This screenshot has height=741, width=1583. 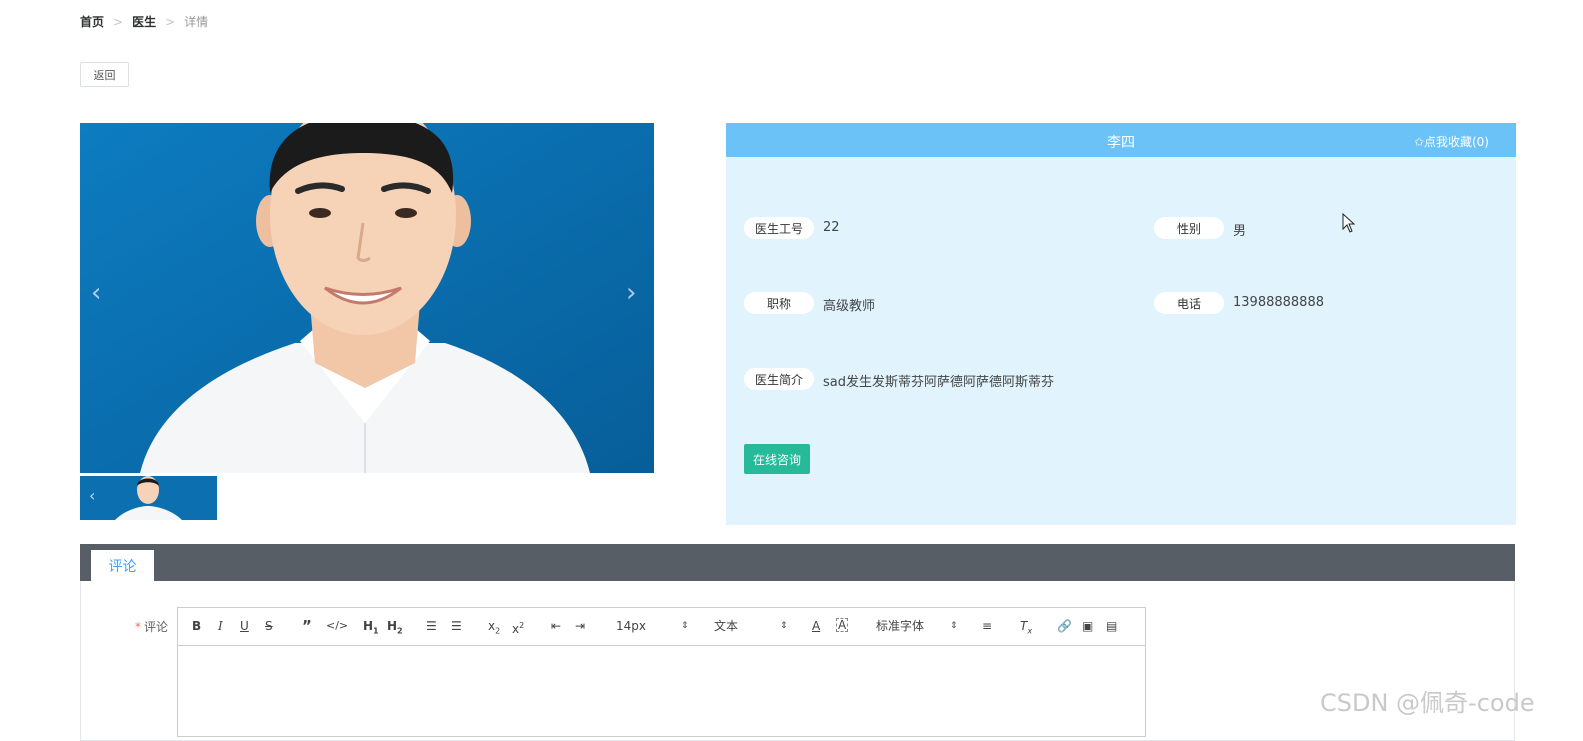 I want to click on tab-comments: 评论, so click(x=122, y=565).